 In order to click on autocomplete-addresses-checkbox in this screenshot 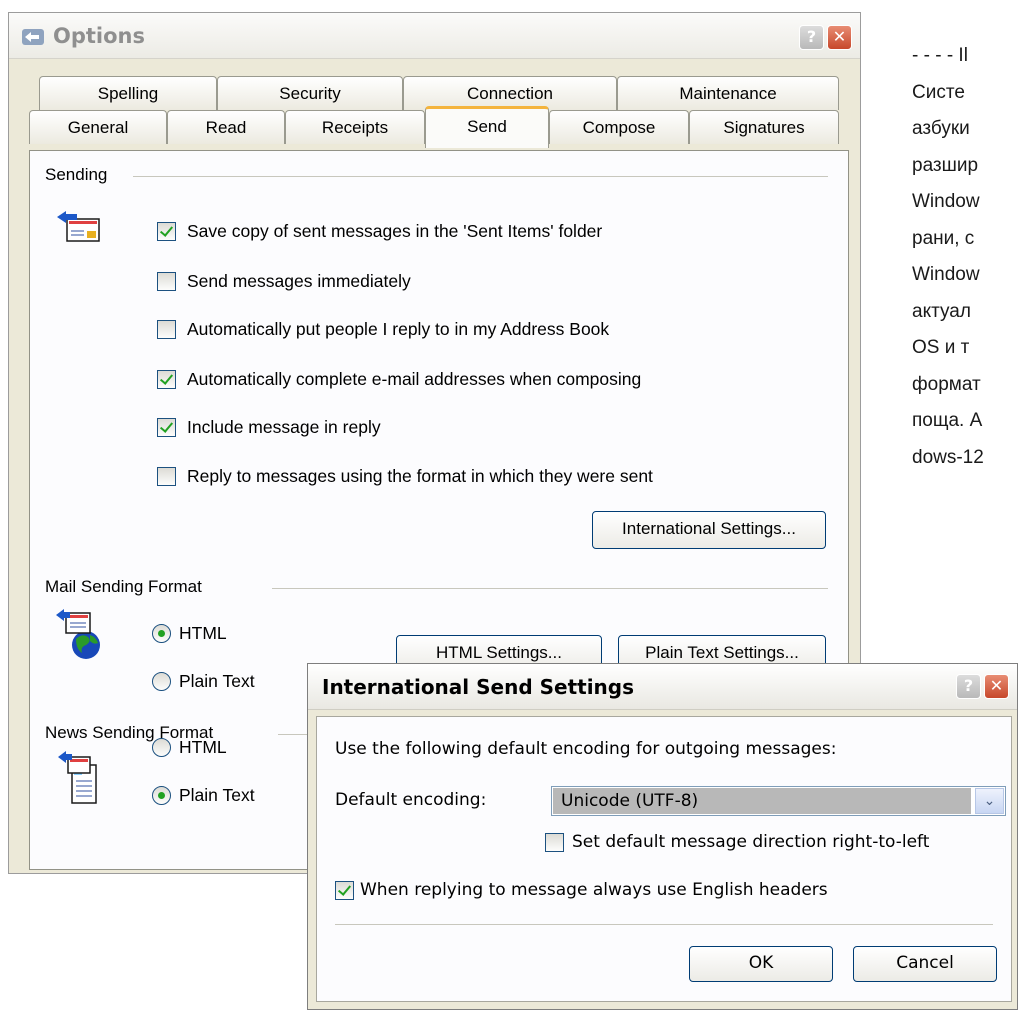, I will do `click(166, 379)`.